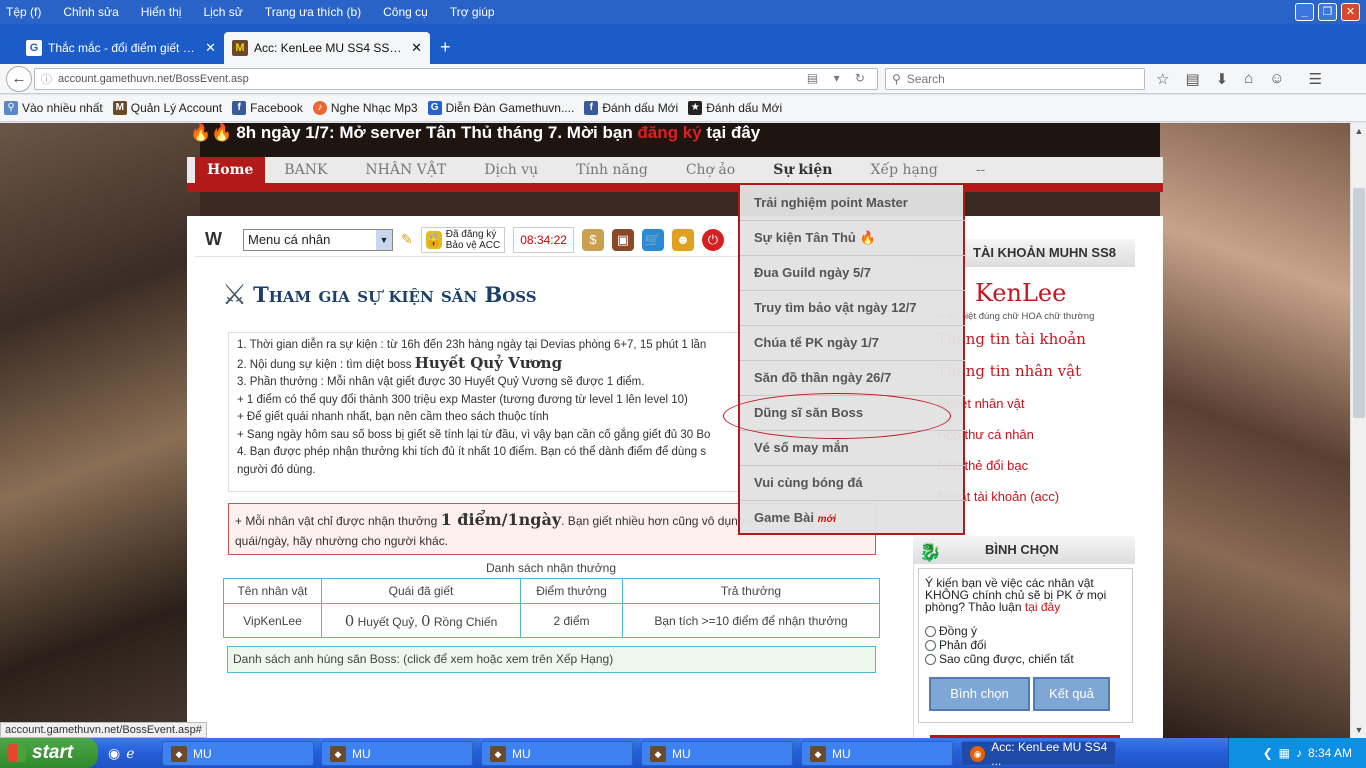 The width and height of the screenshot is (1366, 768). I want to click on scroll-up-icon: ▲, so click(1358, 131).